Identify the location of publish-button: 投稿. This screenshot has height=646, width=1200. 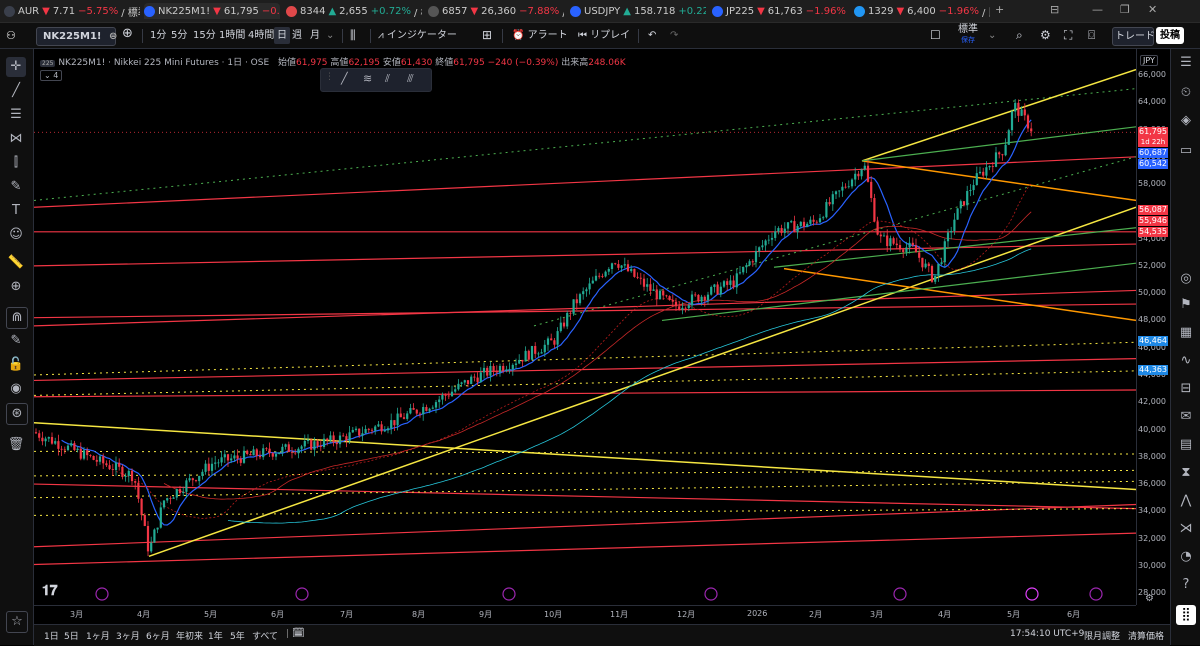
(1170, 35).